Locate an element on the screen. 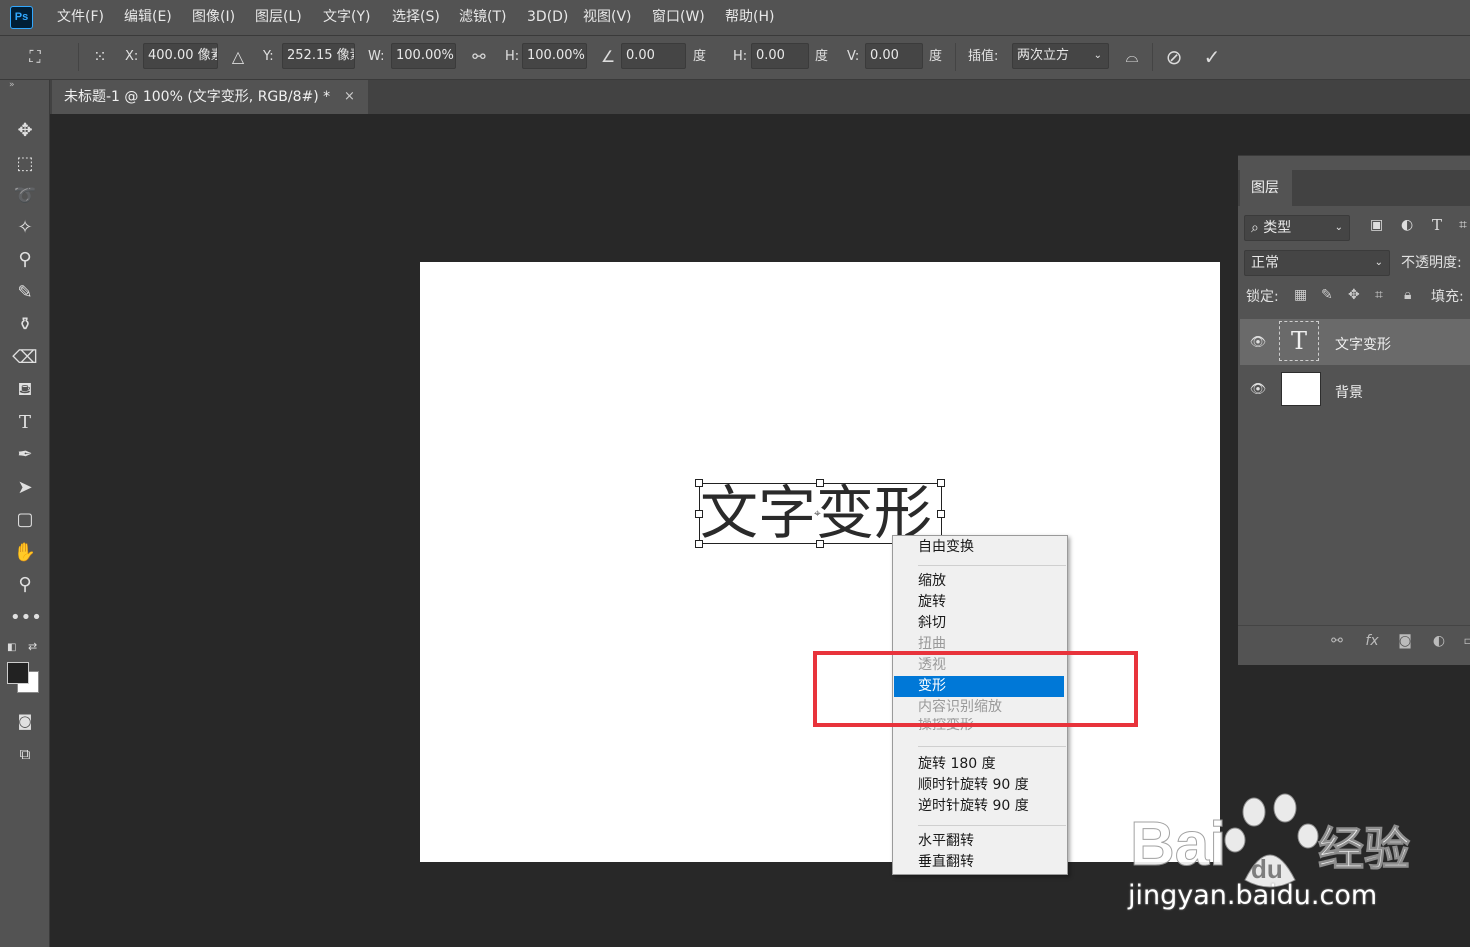  adjustment-filter-icon: ◐ is located at coordinates (1407, 225).